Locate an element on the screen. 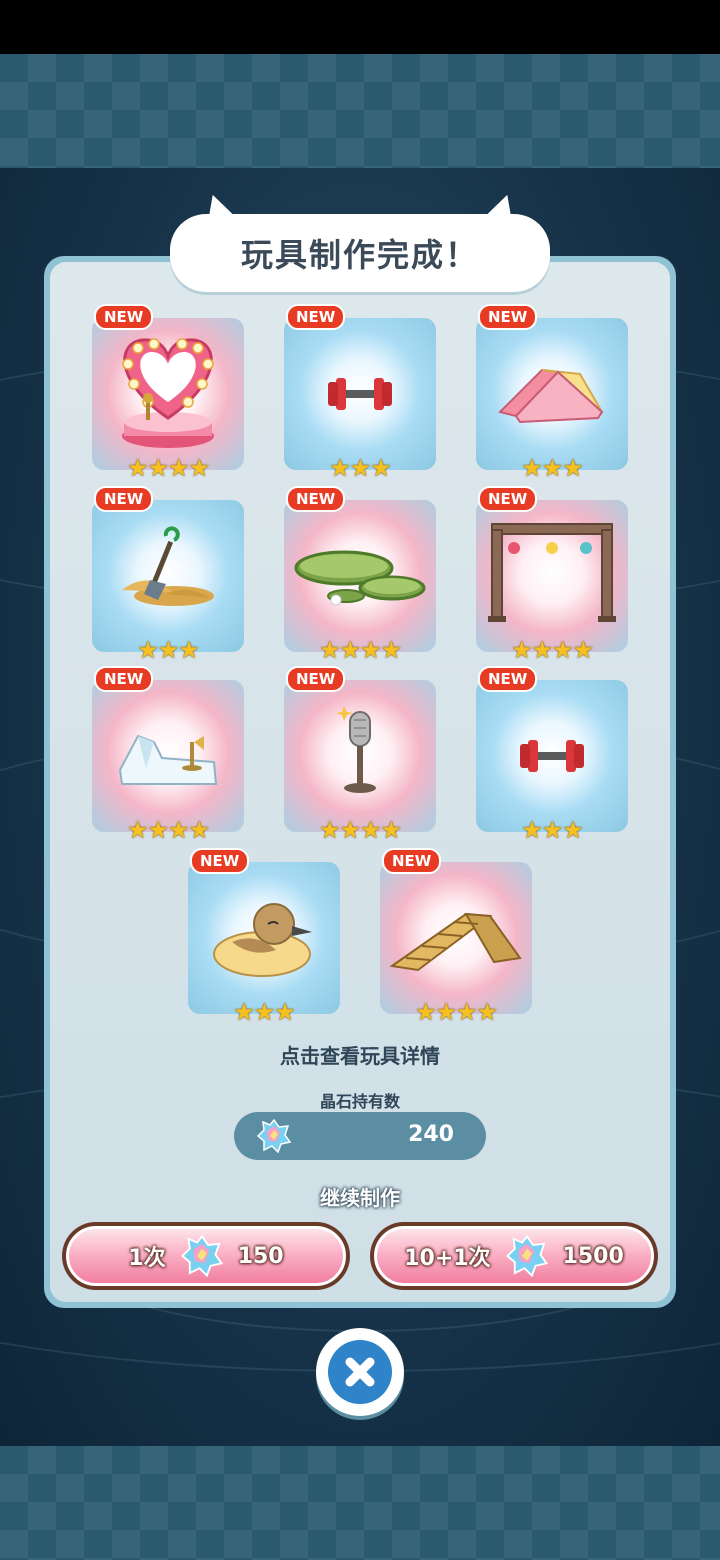 The height and width of the screenshot is (1560, 720). toy-card-stage-truss: NEW ★★★★ is located at coordinates (552, 575).